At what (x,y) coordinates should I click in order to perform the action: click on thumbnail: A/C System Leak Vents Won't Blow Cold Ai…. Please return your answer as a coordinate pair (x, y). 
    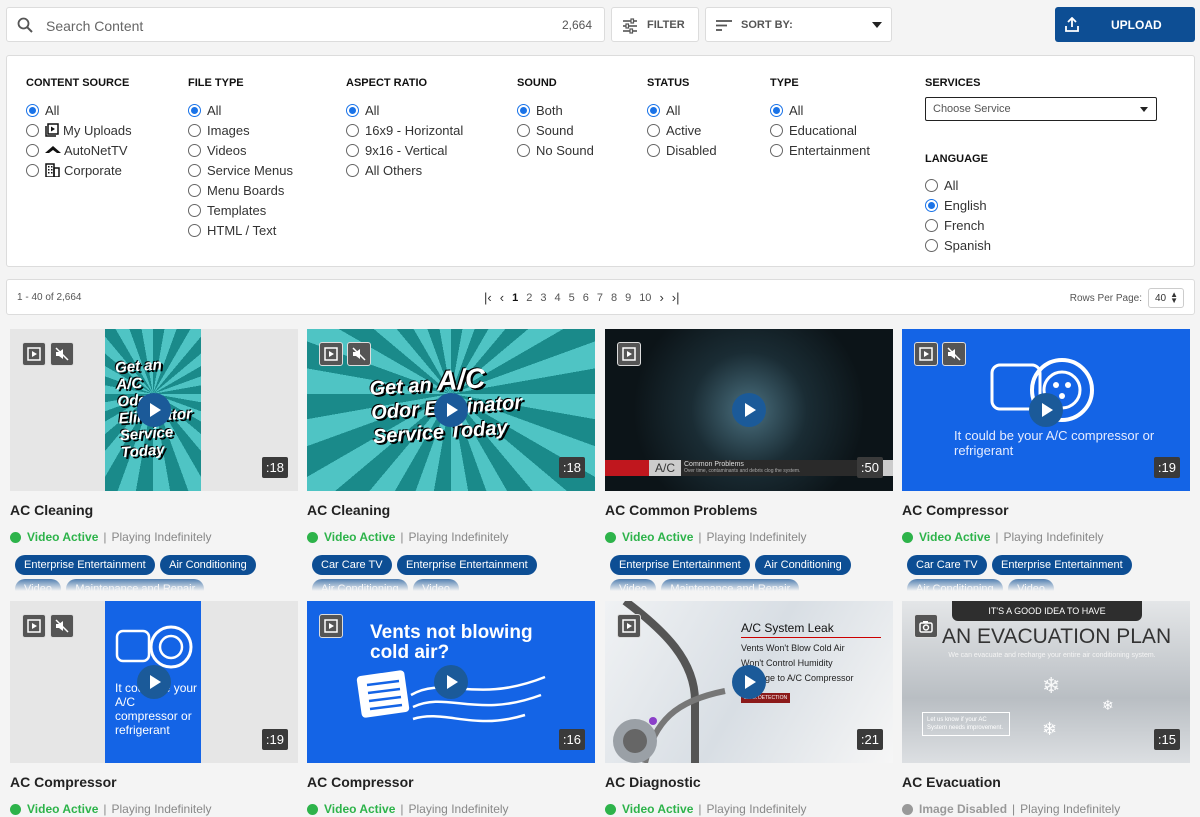
    Looking at the image, I should click on (749, 682).